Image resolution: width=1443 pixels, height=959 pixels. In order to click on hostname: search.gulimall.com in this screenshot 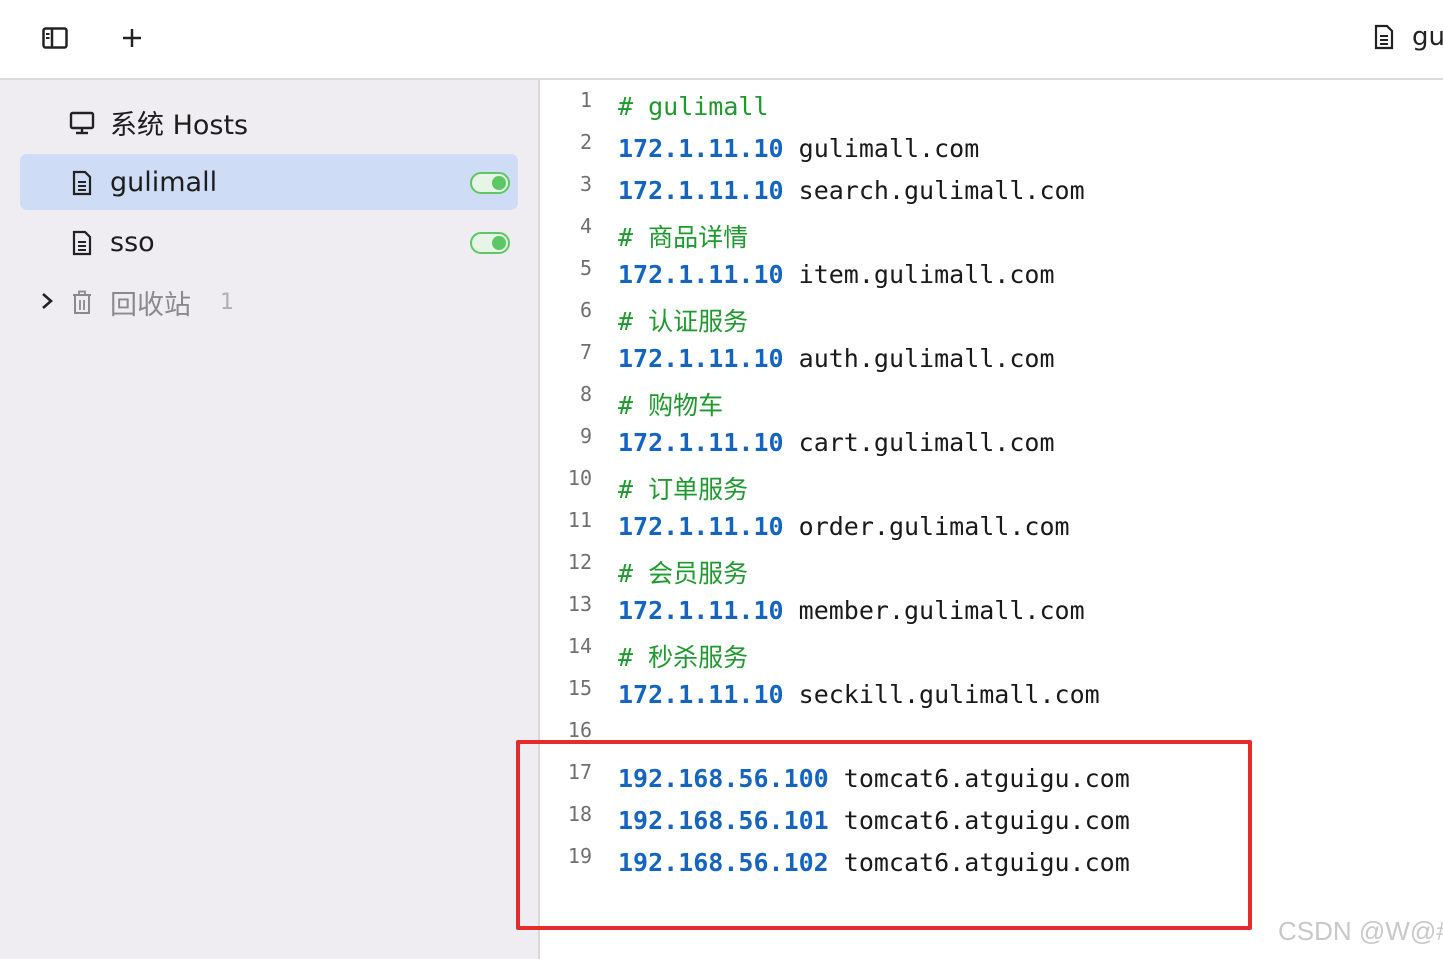, I will do `click(941, 190)`.